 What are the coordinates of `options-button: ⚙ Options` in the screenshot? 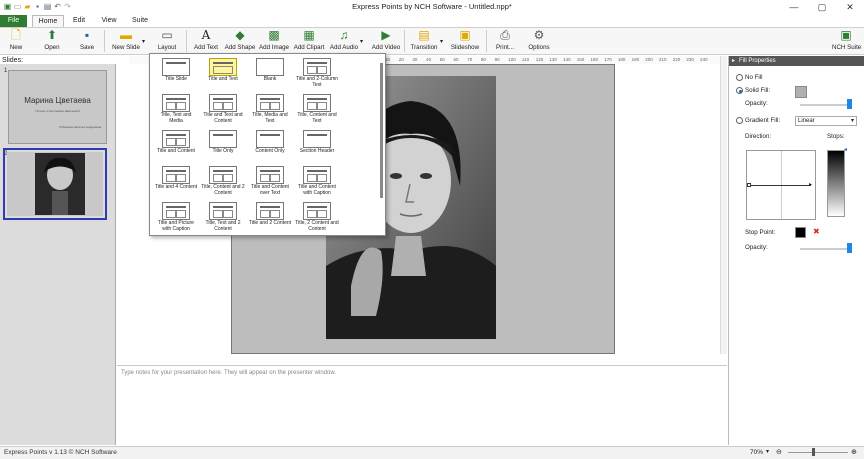 It's located at (539, 42).